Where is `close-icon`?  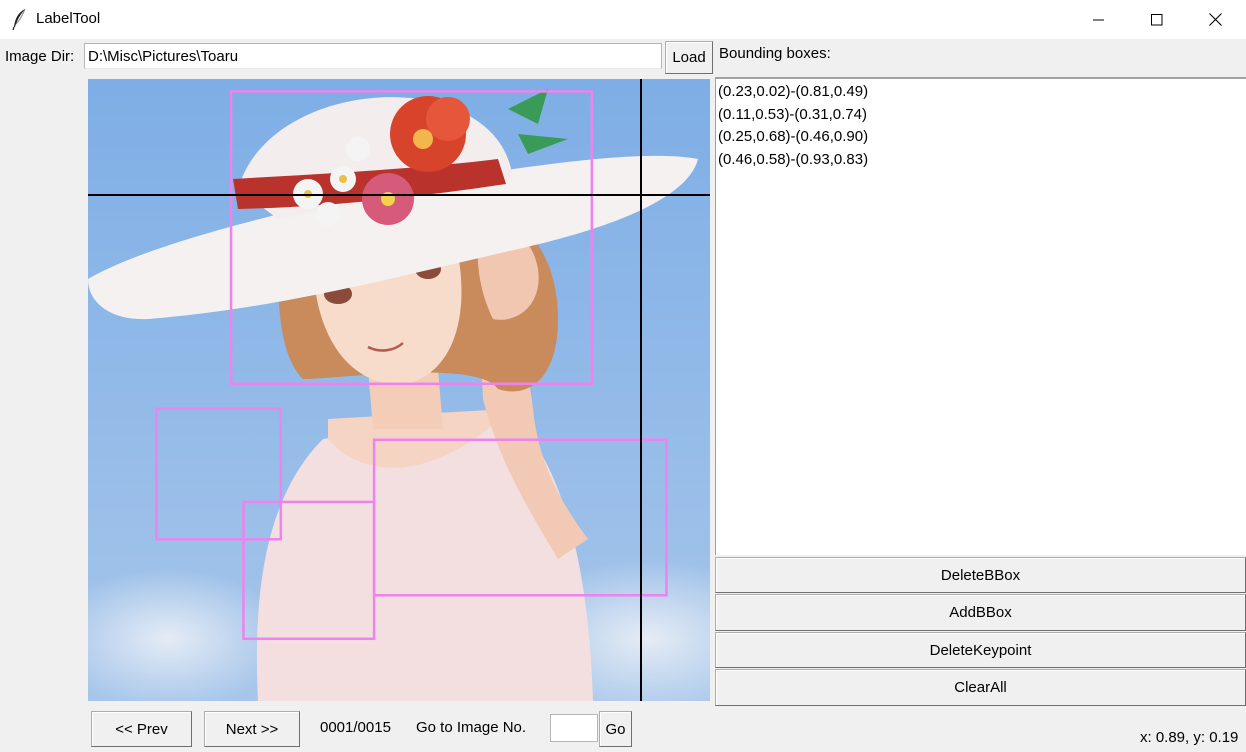
close-icon is located at coordinates (1215, 19).